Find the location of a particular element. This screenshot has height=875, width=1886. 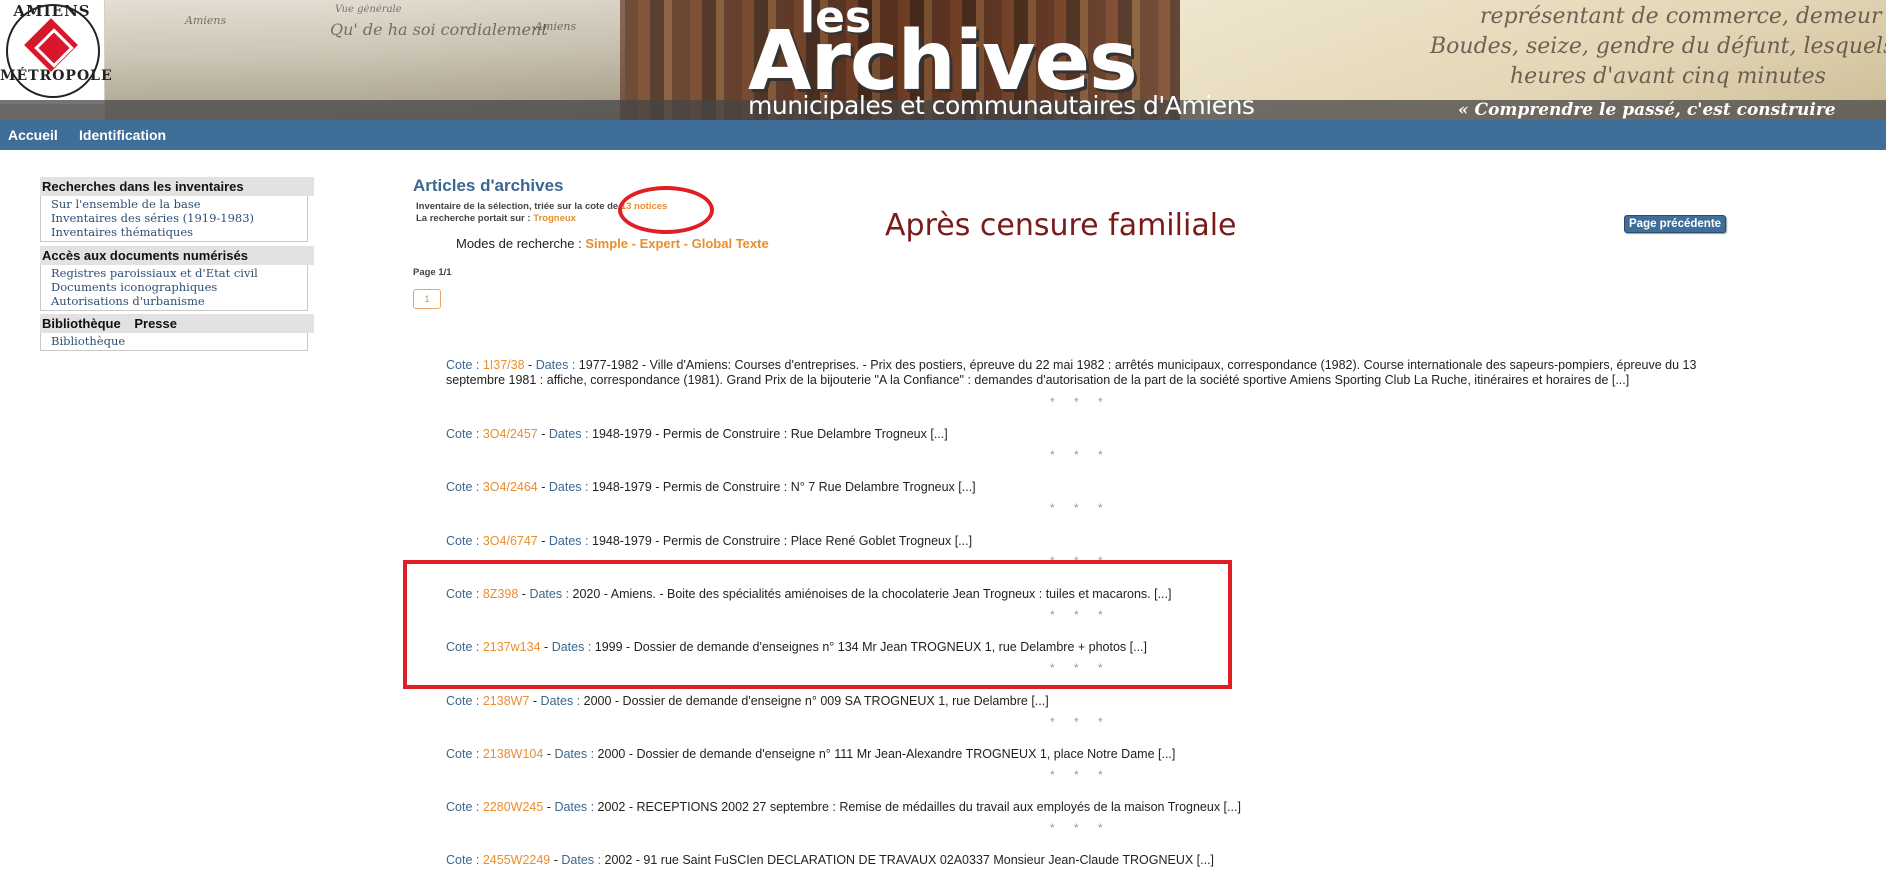

sidebar-section-title: Bibliothèque Presse is located at coordinates (177, 323).